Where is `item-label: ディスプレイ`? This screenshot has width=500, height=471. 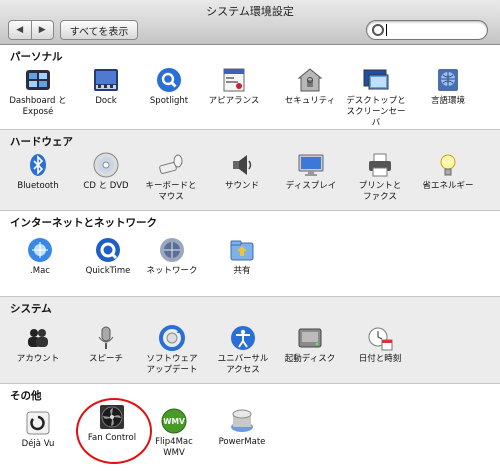
item-label: ディスプレイ is located at coordinates (311, 186).